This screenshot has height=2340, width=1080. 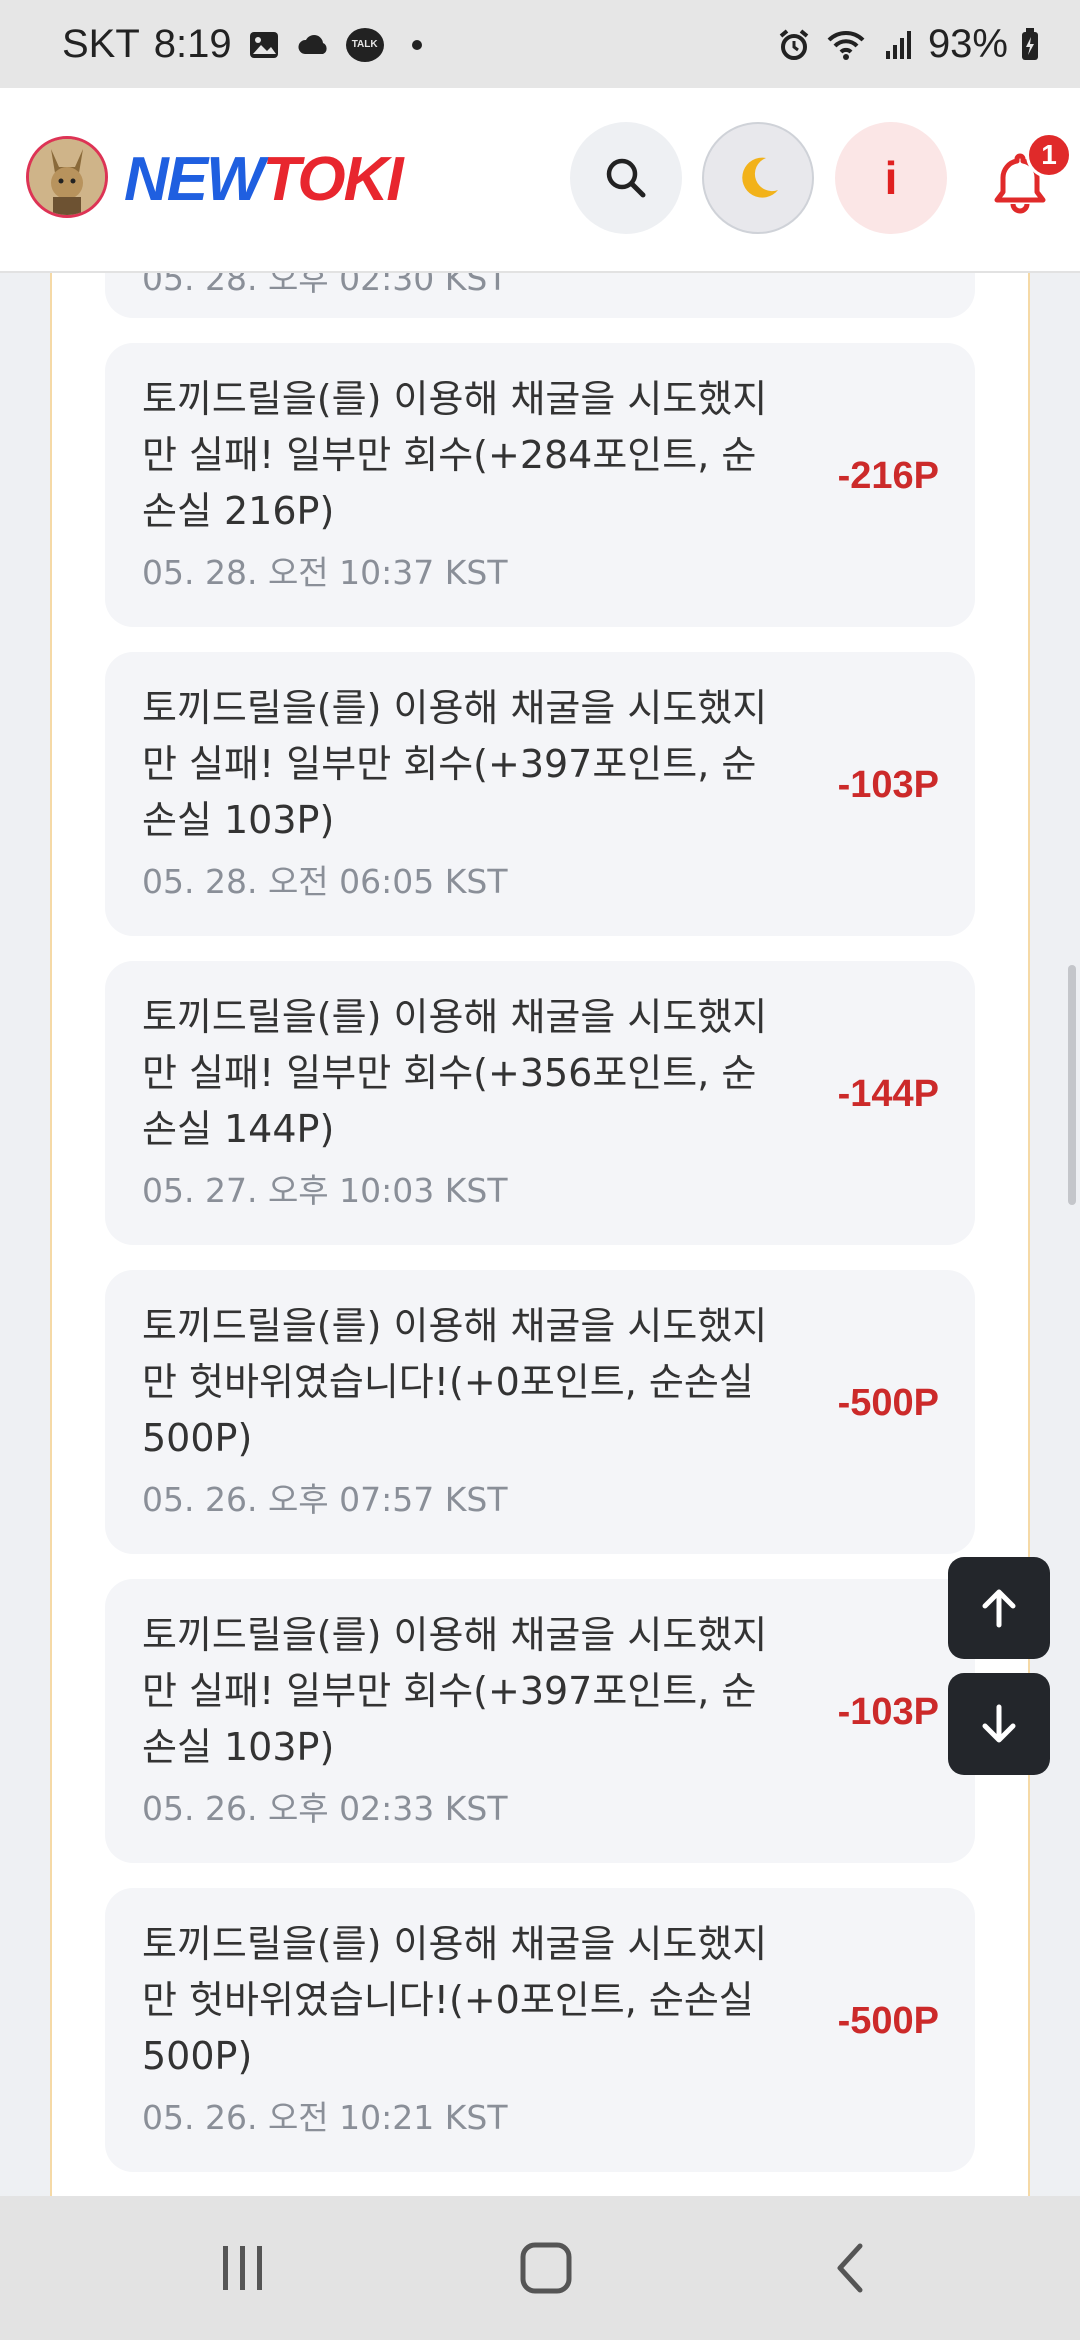 I want to click on alarm-icon, so click(x=794, y=44).